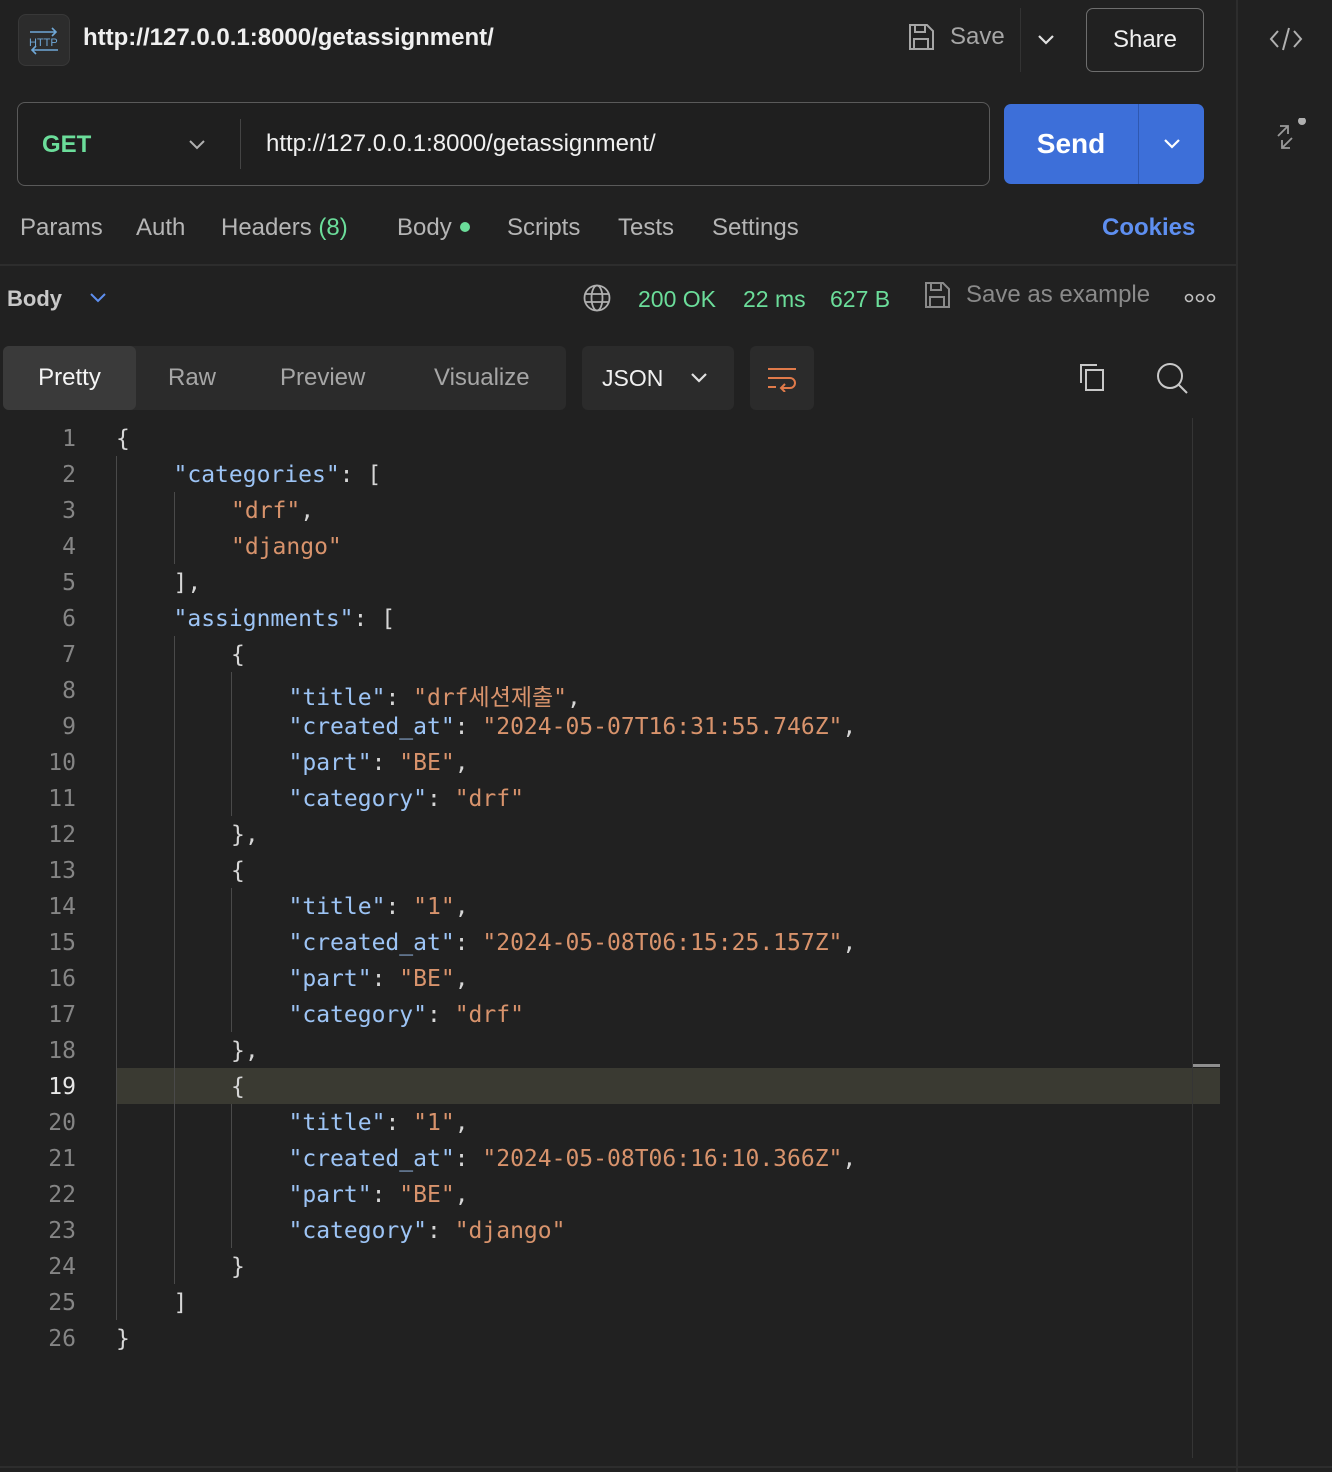 This screenshot has width=1332, height=1472. What do you see at coordinates (433, 228) in the screenshot?
I see `tab-body: Body` at bounding box center [433, 228].